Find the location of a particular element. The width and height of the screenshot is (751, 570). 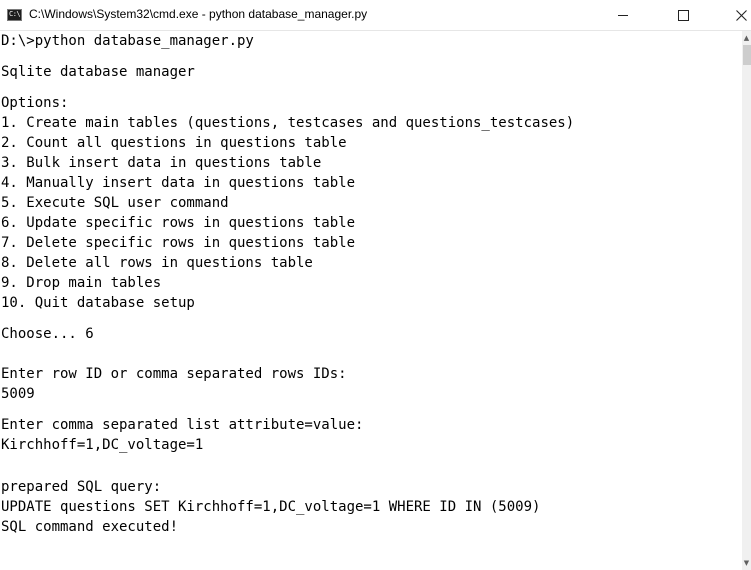

console-line-input: 5009 is located at coordinates (18, 394).